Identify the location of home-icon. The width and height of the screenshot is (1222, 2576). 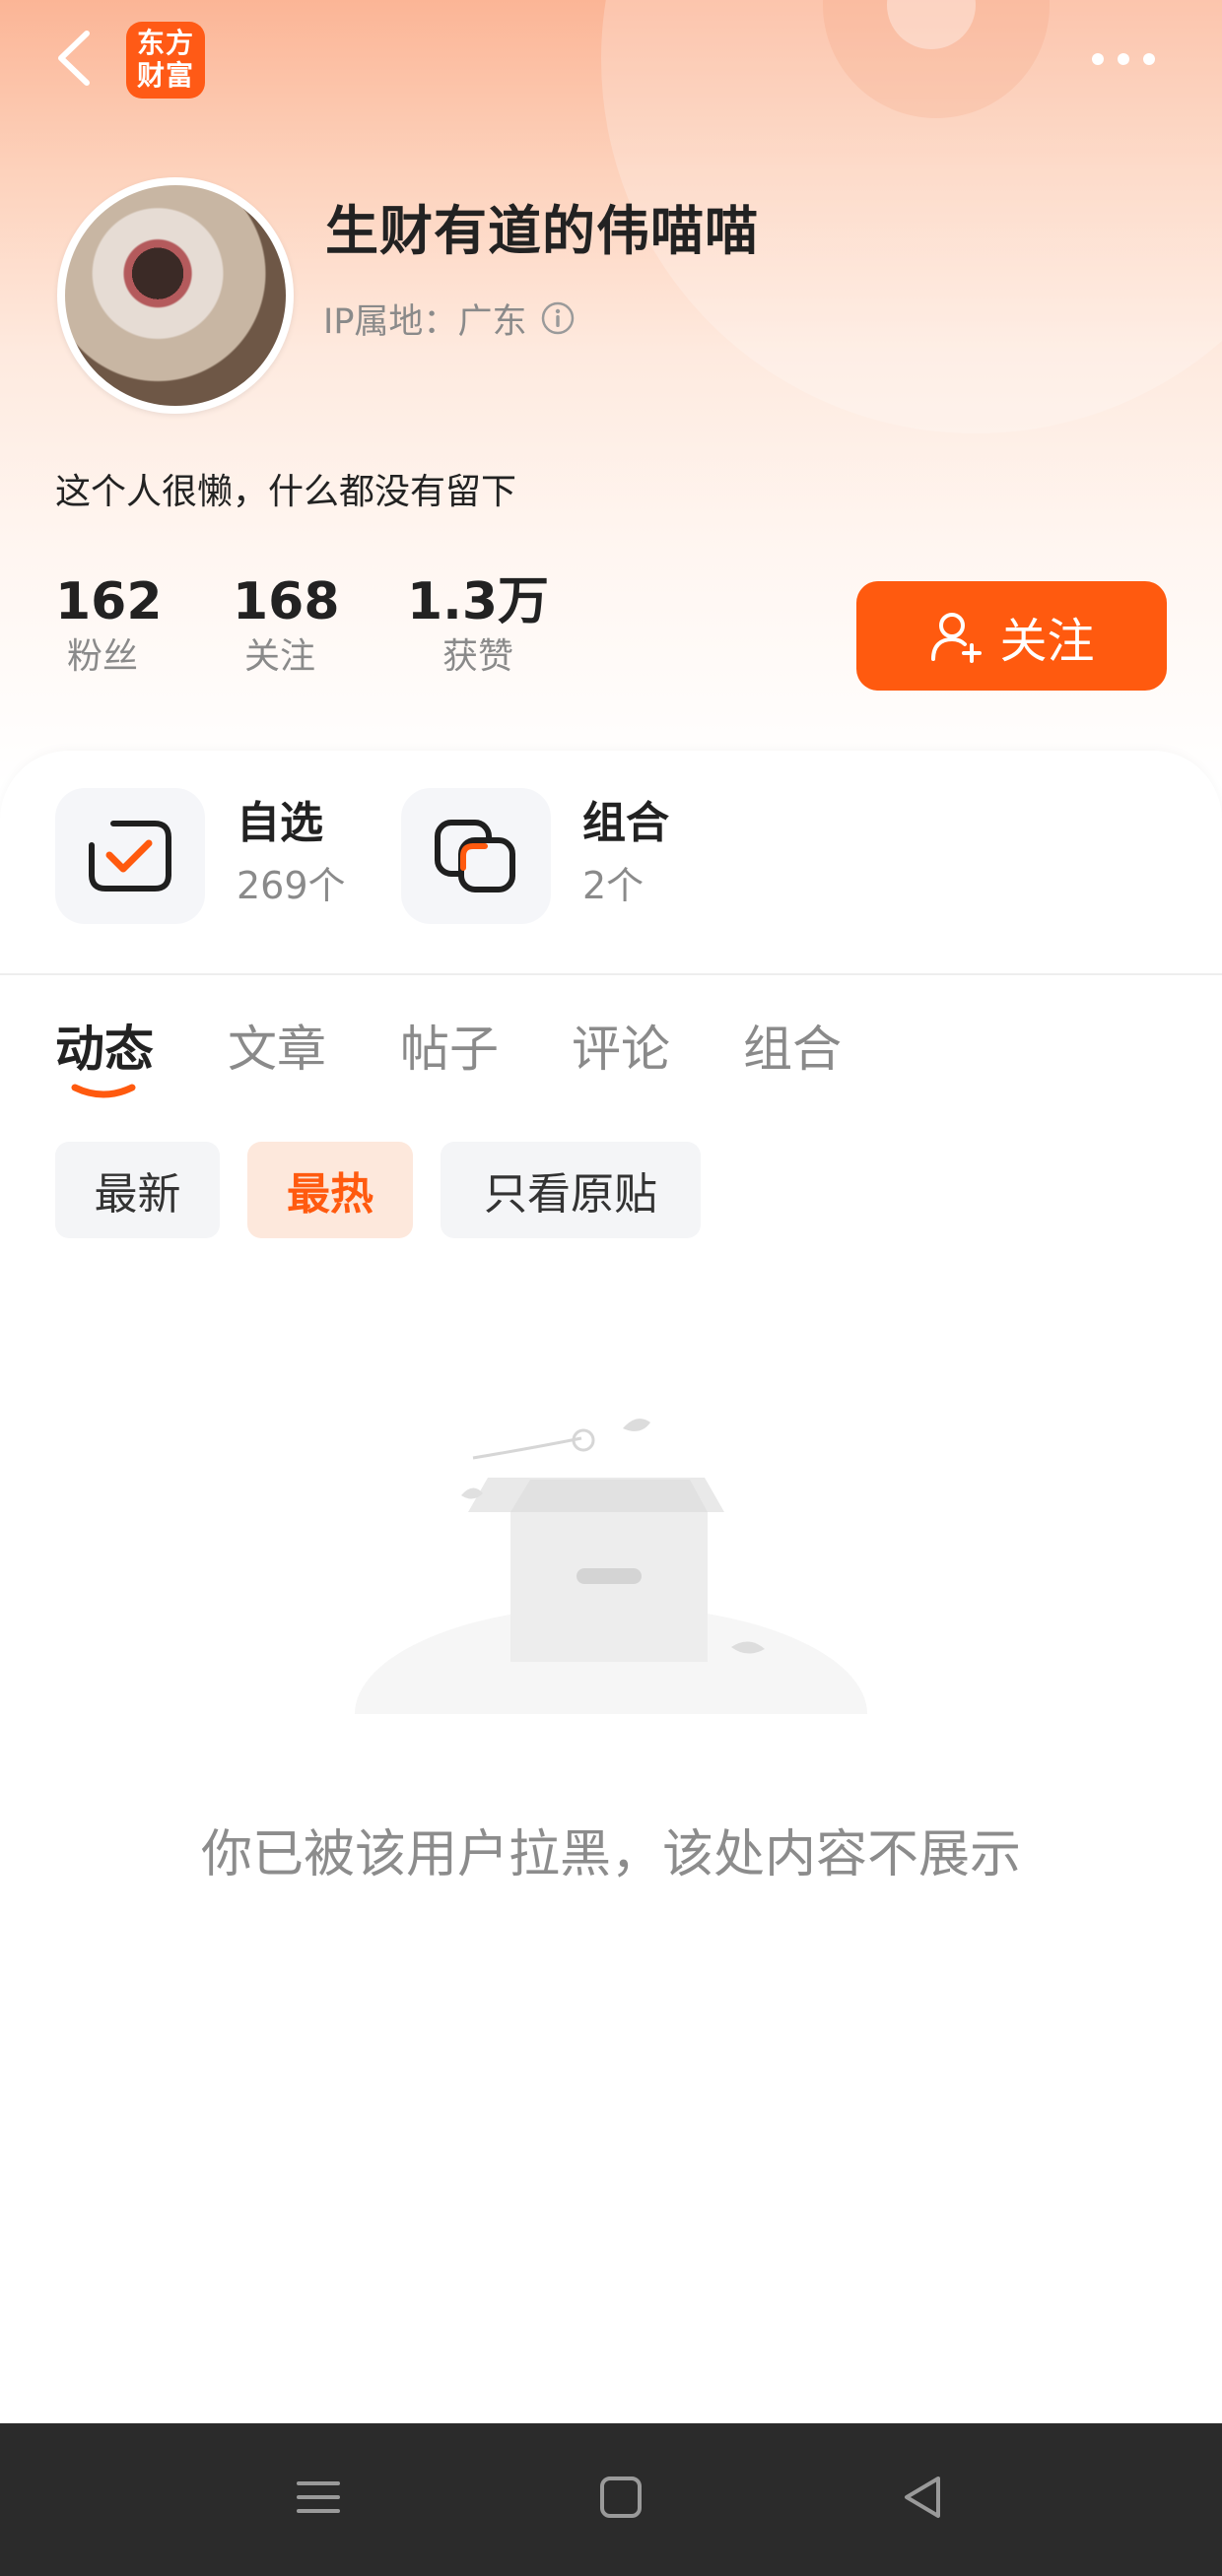
(620, 2497).